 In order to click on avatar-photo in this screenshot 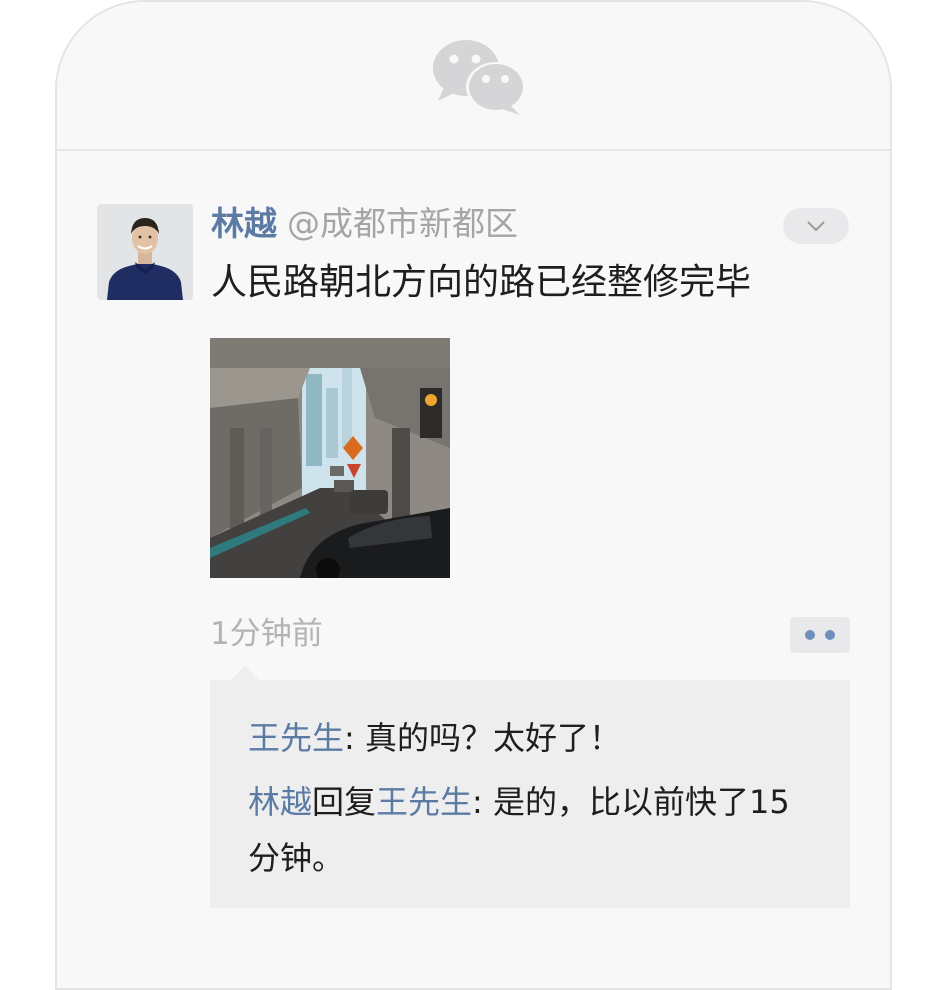, I will do `click(145, 252)`.